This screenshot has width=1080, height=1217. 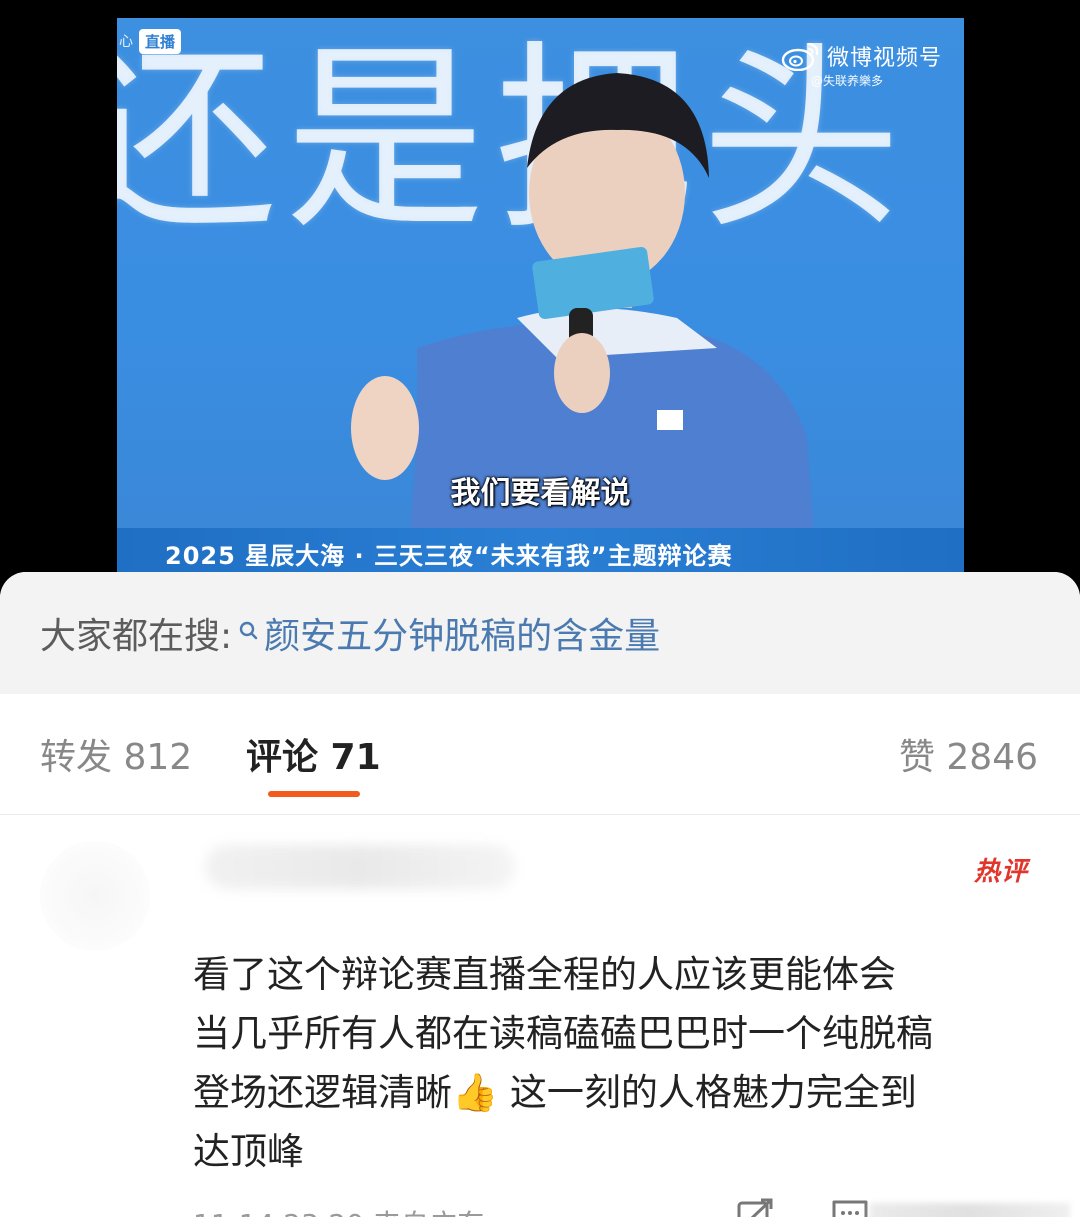 I want to click on trending-search-strip: 大家都在搜: 颜安五分钟脱稿的含金量, so click(x=540, y=633).